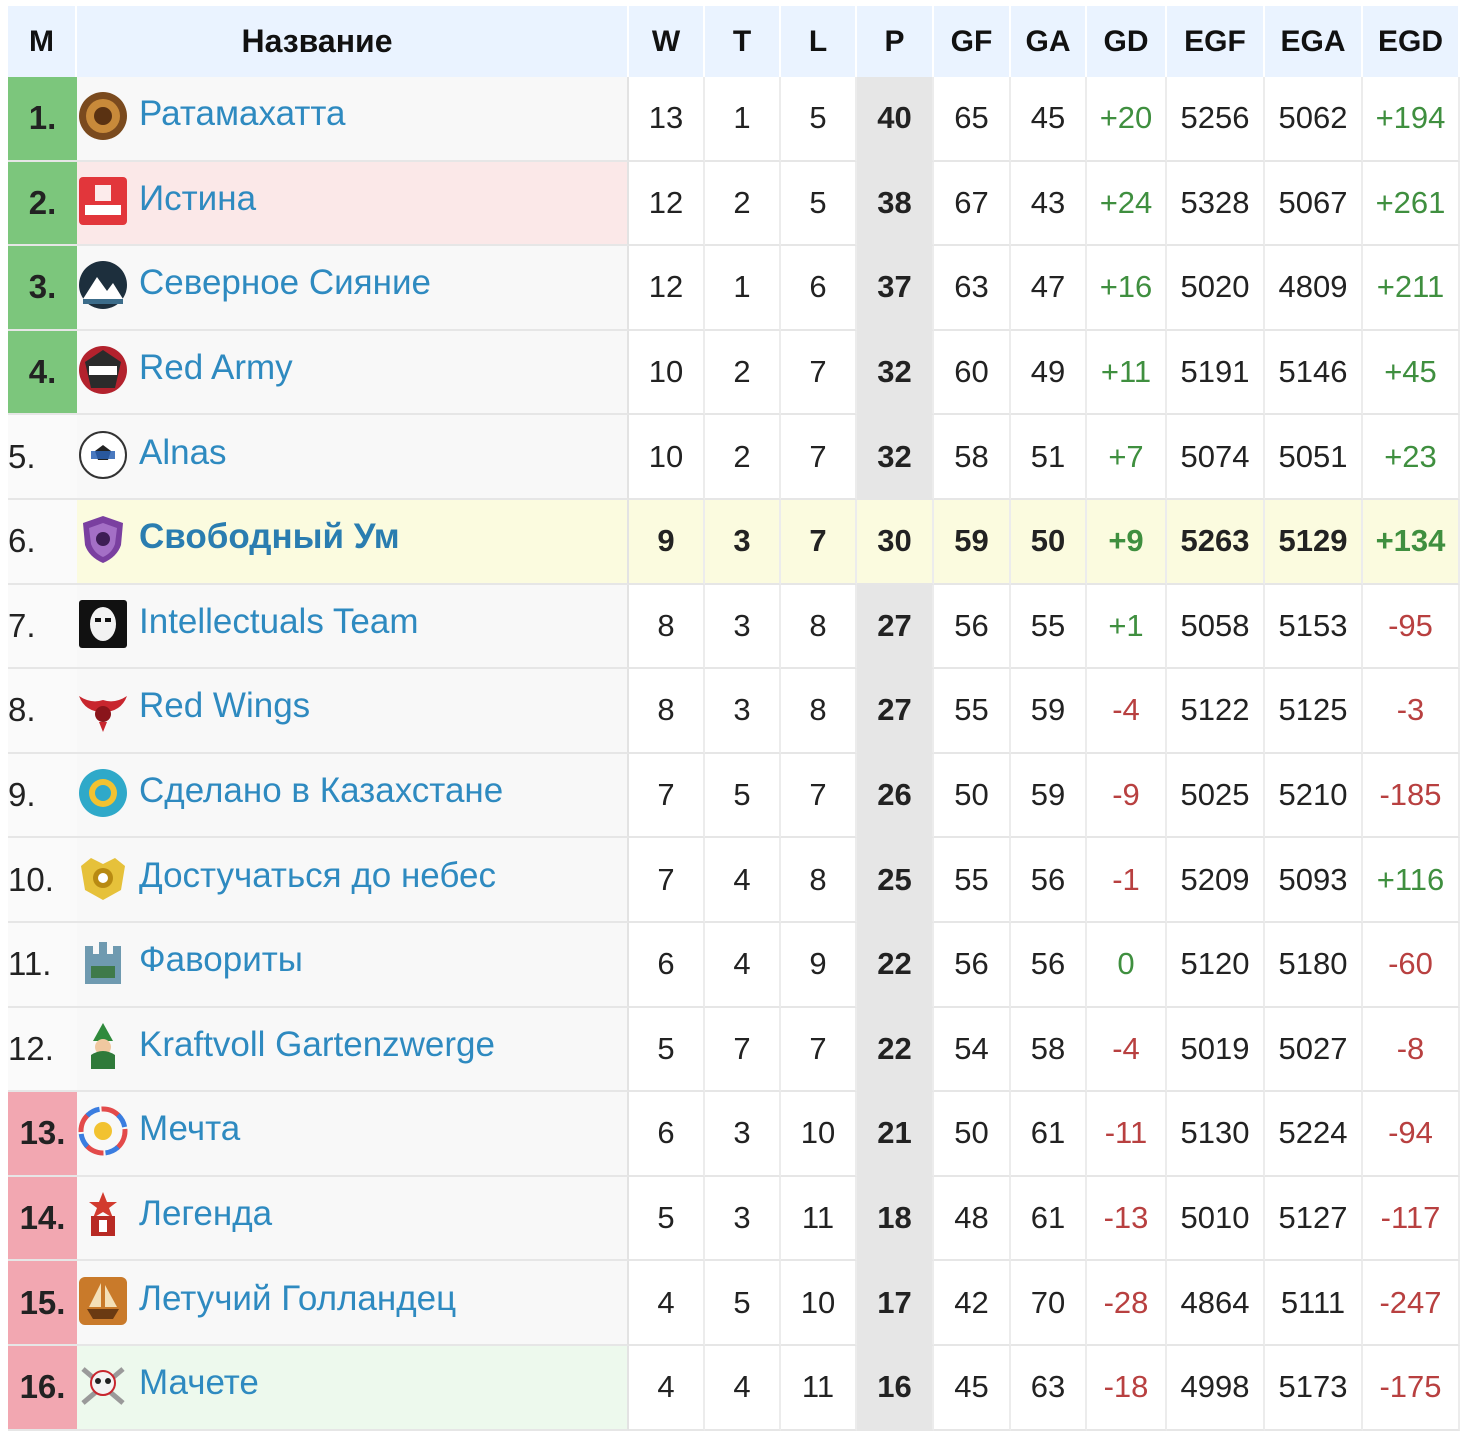 The width and height of the screenshot is (1460, 1431). I want to click on col-header-name: Название, so click(353, 41).